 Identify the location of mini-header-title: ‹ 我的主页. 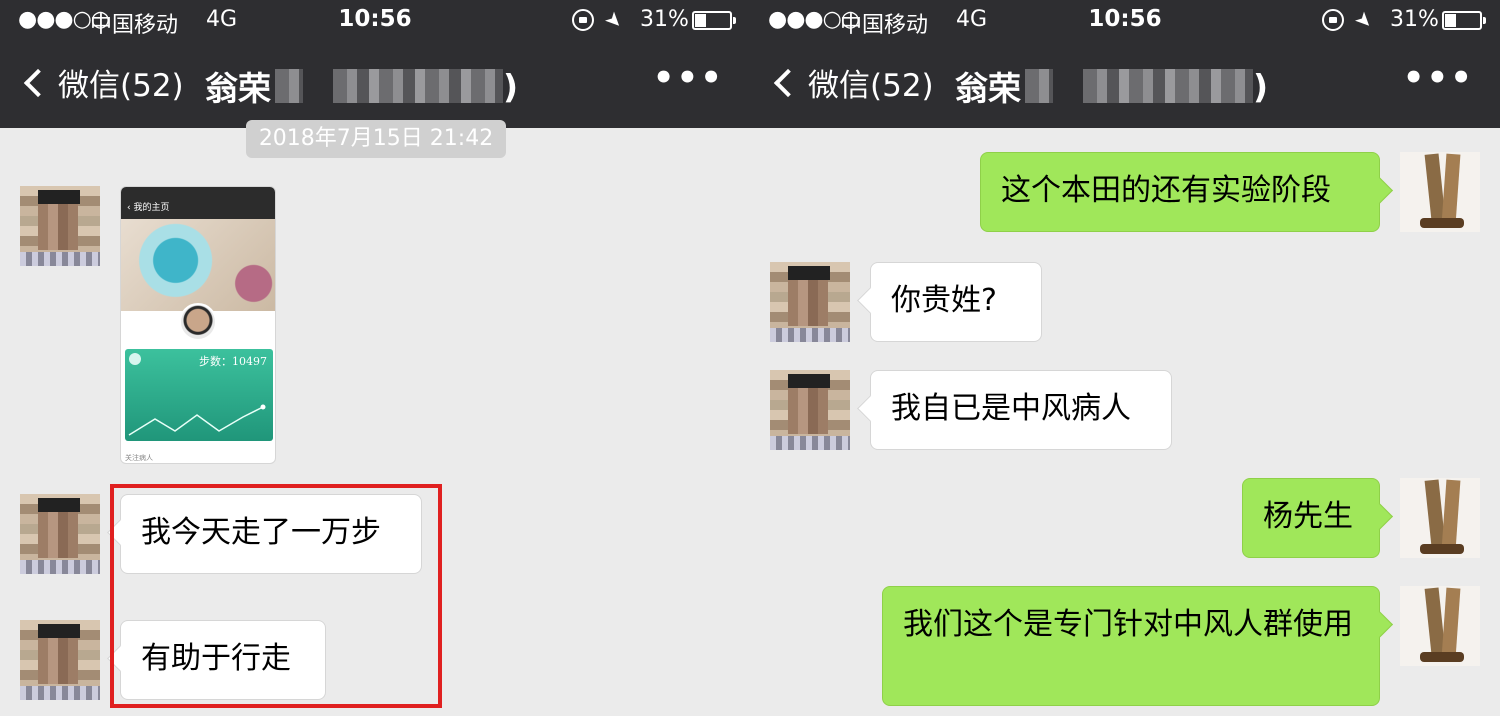
(198, 208).